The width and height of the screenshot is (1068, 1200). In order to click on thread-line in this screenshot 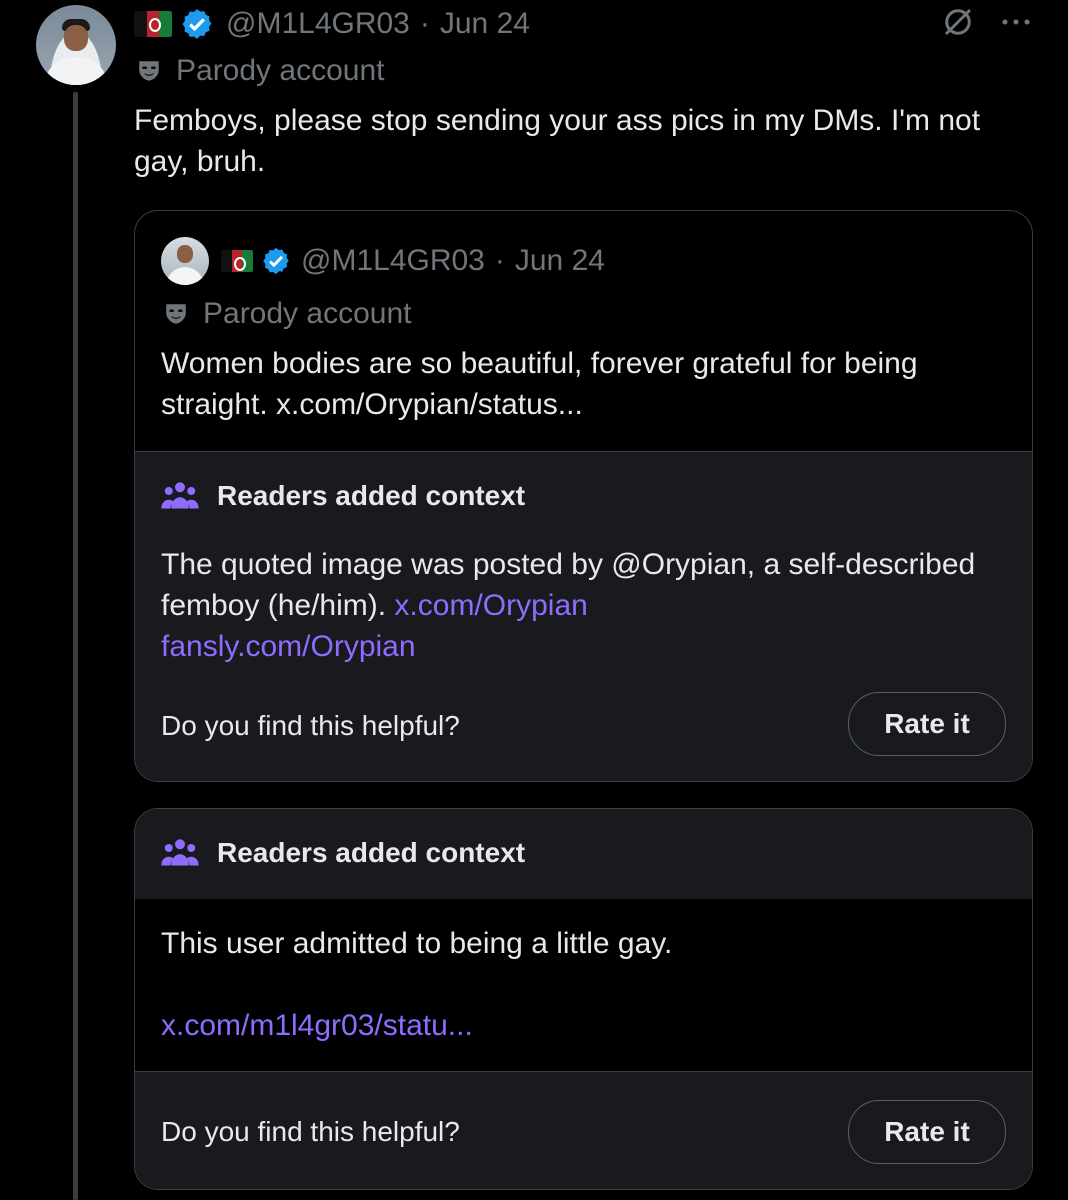, I will do `click(75, 646)`.